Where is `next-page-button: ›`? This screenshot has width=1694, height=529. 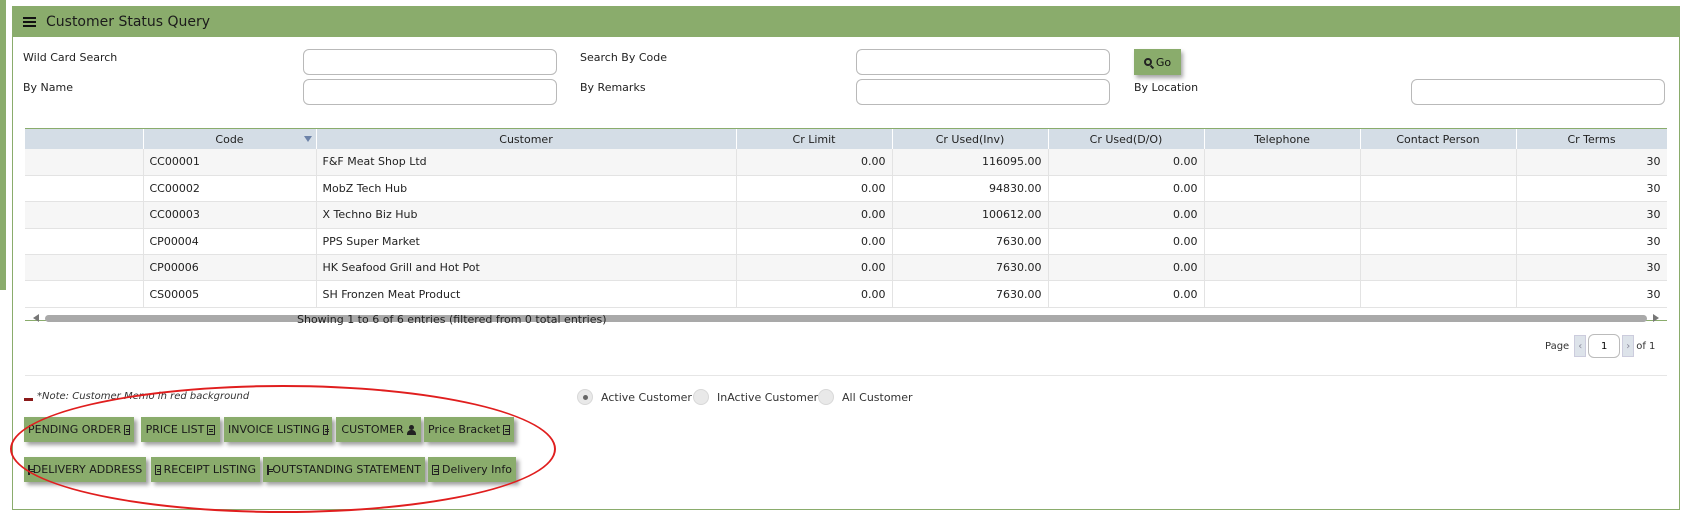 next-page-button: › is located at coordinates (1628, 346).